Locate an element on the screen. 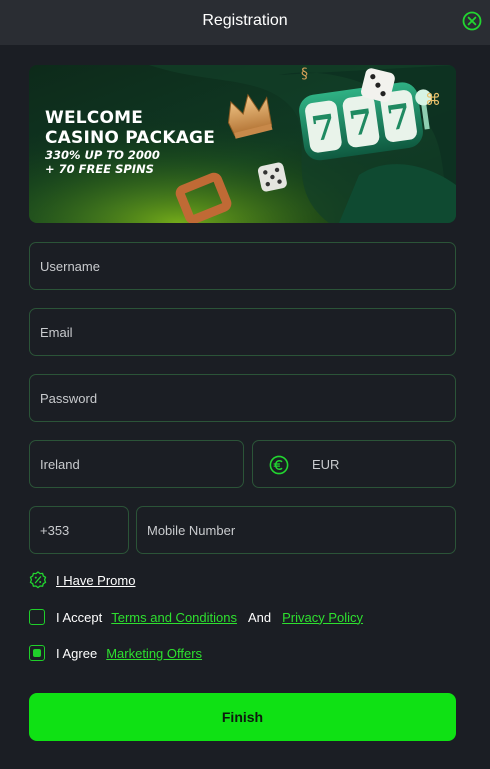 Image resolution: width=490 pixels, height=769 pixels. username-field: Username is located at coordinates (242, 266).